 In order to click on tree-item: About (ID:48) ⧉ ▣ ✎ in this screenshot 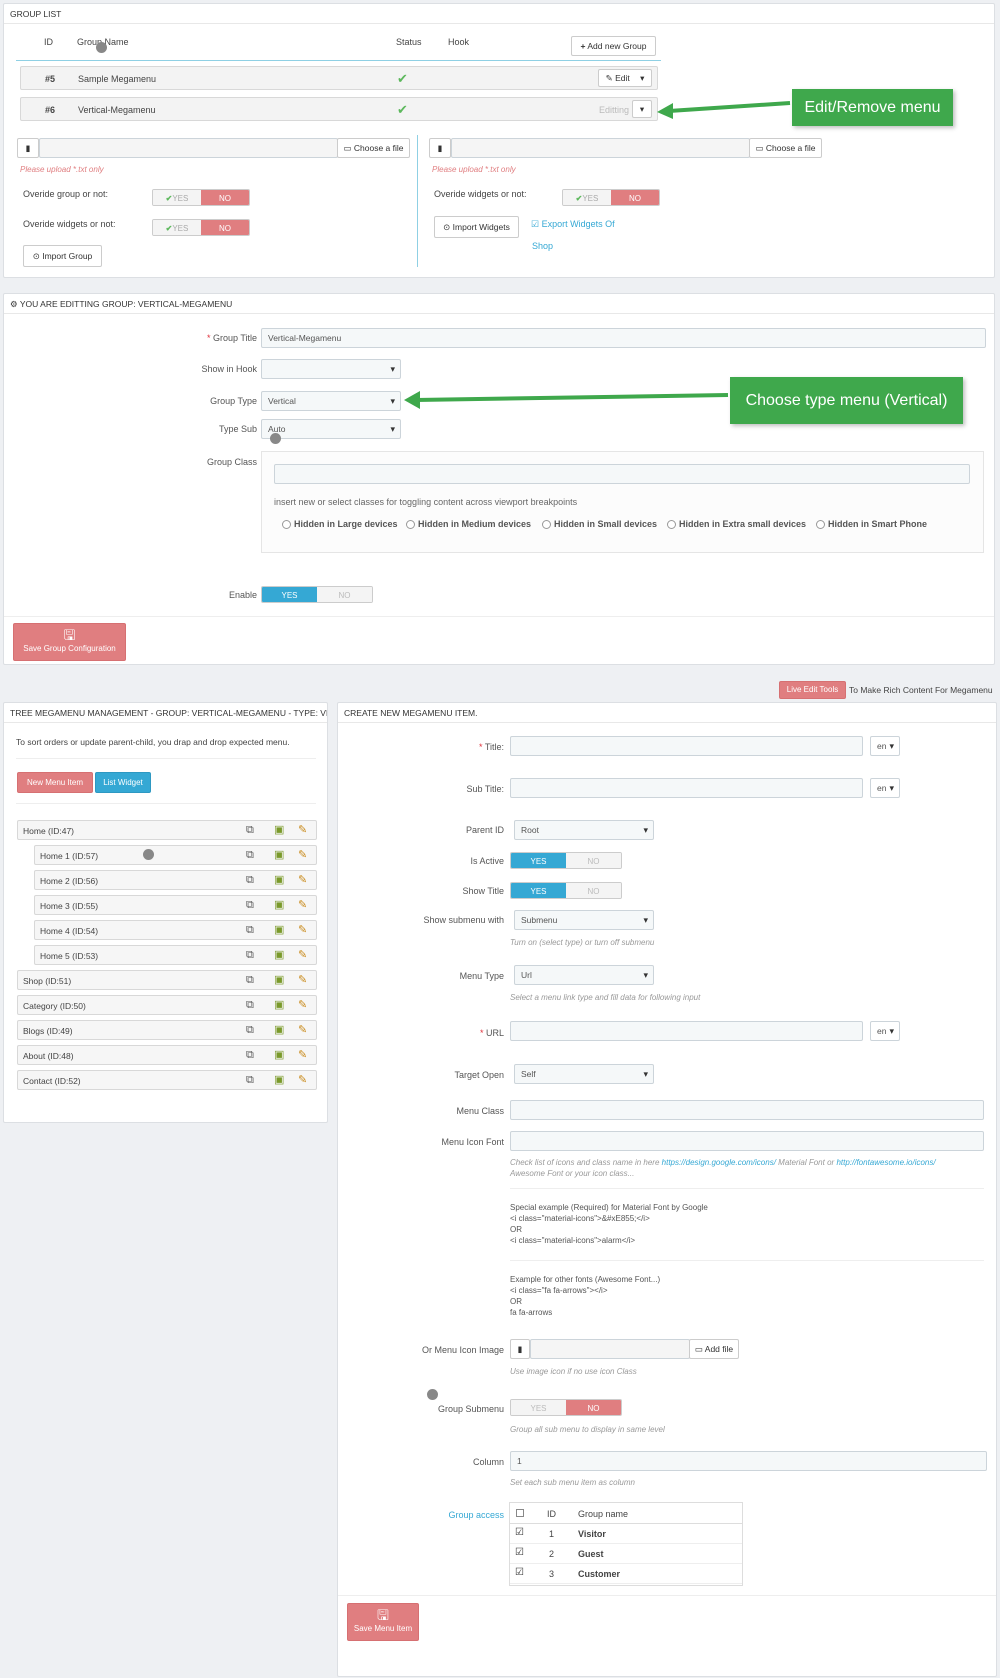, I will do `click(167, 1055)`.